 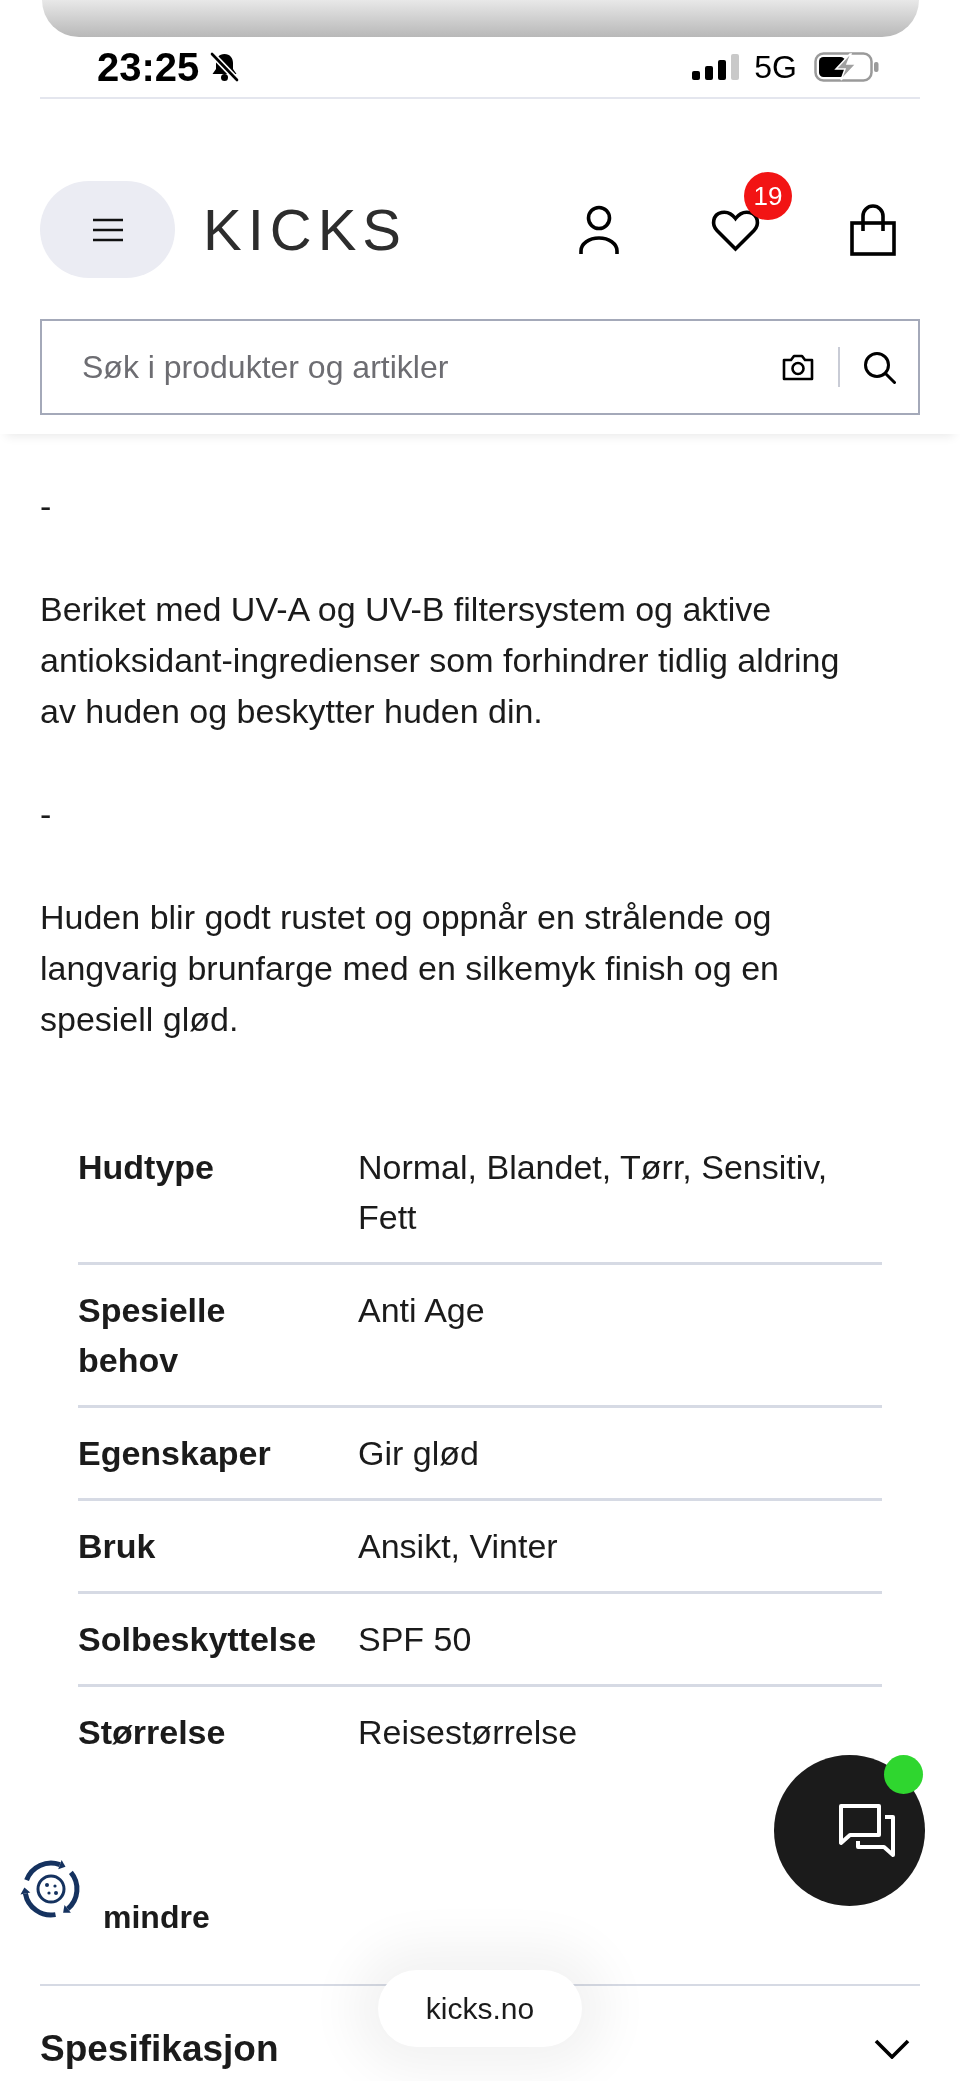 I want to click on show-less-link: mindre, so click(x=156, y=1917).